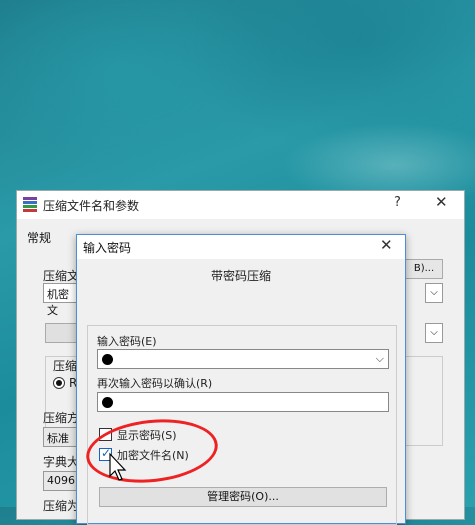 The height and width of the screenshot is (525, 475). I want to click on dialog-title: 输入密码, so click(107, 248).